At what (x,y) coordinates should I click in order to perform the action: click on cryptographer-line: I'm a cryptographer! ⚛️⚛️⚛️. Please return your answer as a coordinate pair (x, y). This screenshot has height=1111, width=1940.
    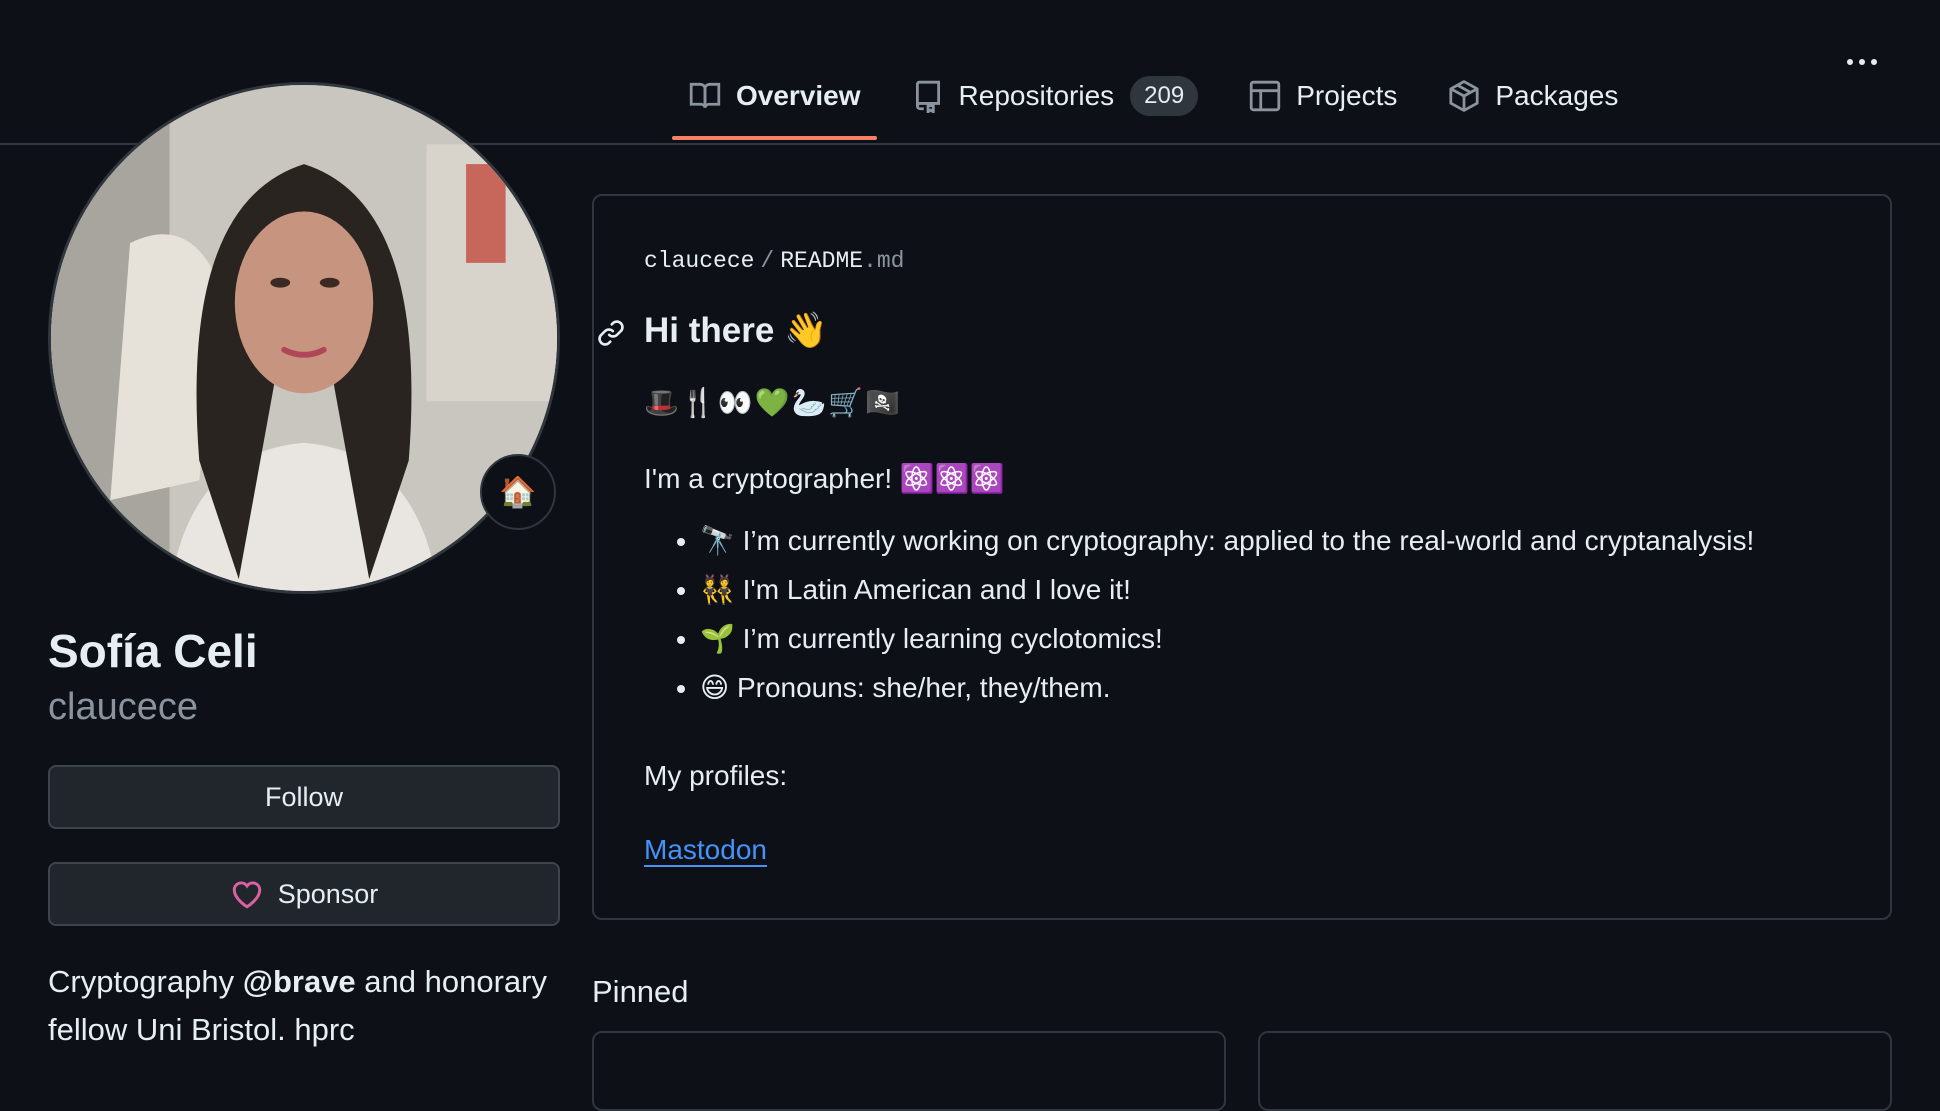
    Looking at the image, I should click on (824, 478).